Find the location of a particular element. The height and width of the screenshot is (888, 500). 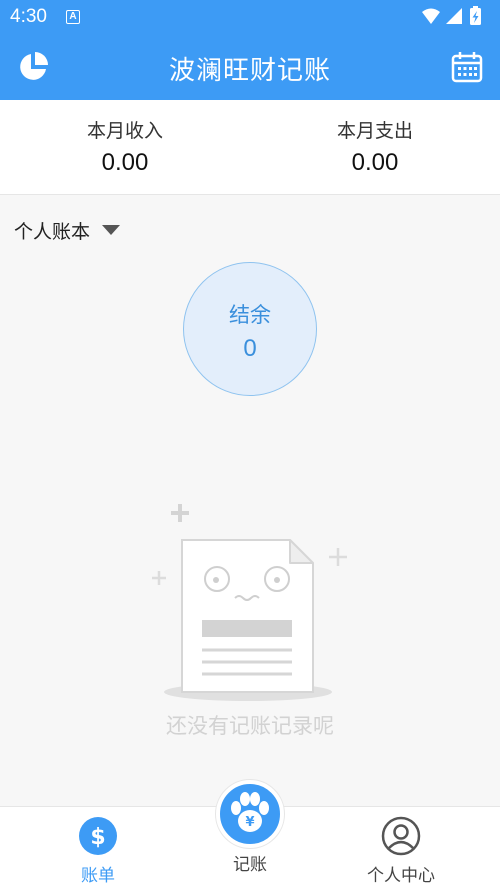

income-value: 0.00 is located at coordinates (125, 162).